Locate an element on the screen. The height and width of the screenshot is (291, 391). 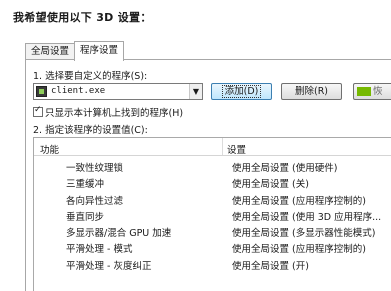
column-divider is located at coordinates (222, 146).